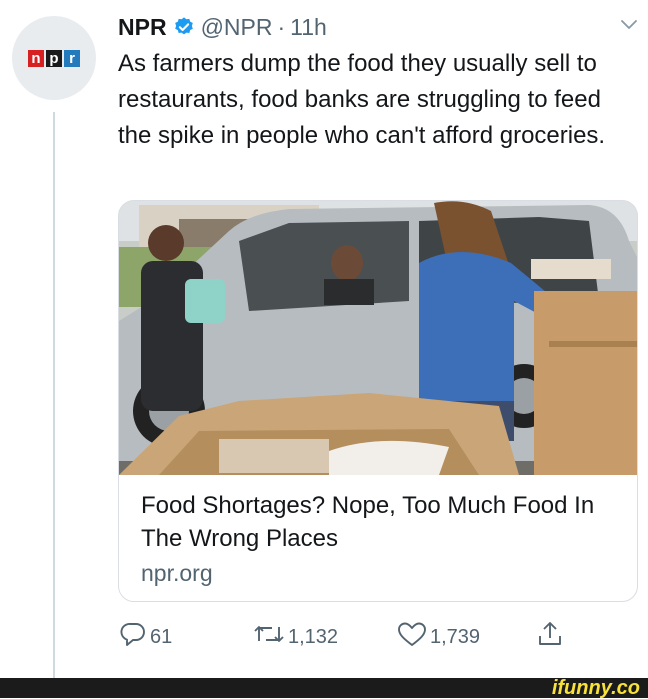 Image resolution: width=648 pixels, height=699 pixels. What do you see at coordinates (413, 637) in the screenshot?
I see `heart-icon` at bounding box center [413, 637].